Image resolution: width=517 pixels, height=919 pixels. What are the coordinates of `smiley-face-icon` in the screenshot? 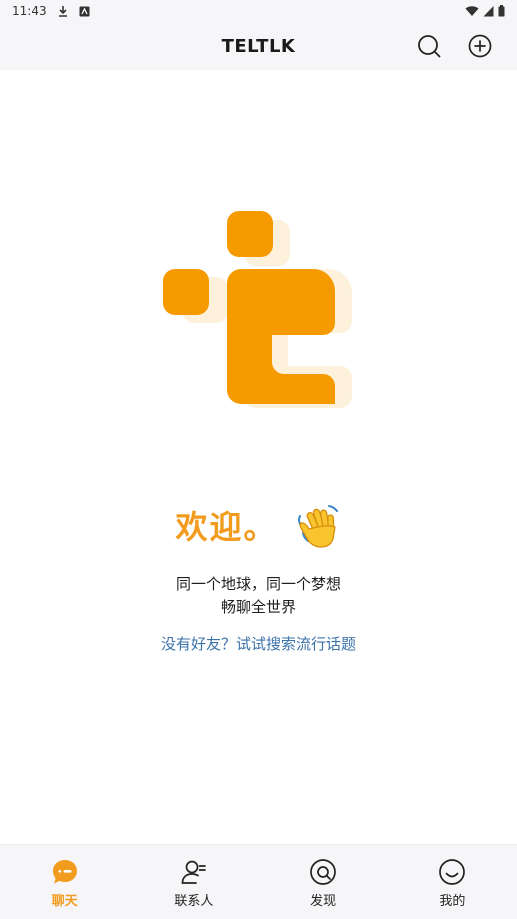 It's located at (452, 872).